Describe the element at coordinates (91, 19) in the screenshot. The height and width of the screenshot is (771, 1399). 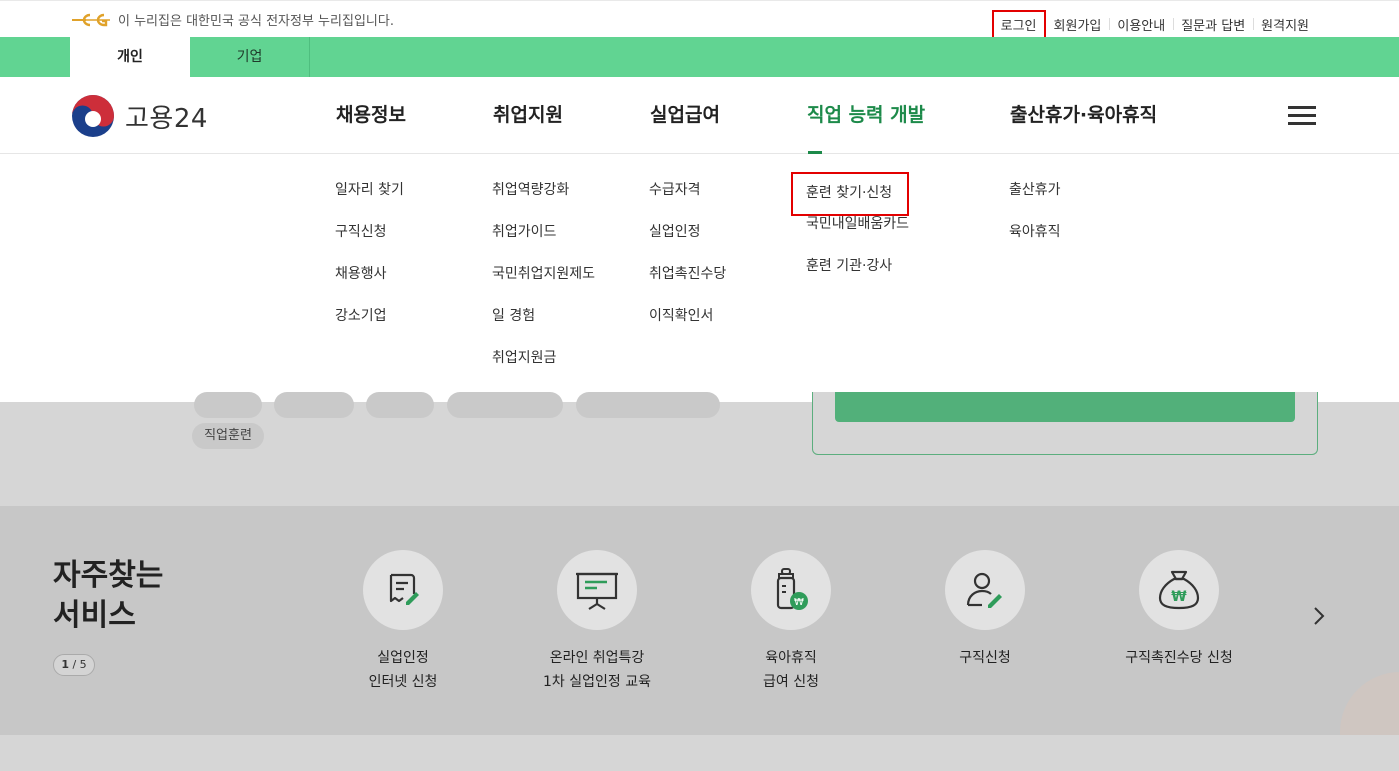
I see `egov-logo-icon` at that location.